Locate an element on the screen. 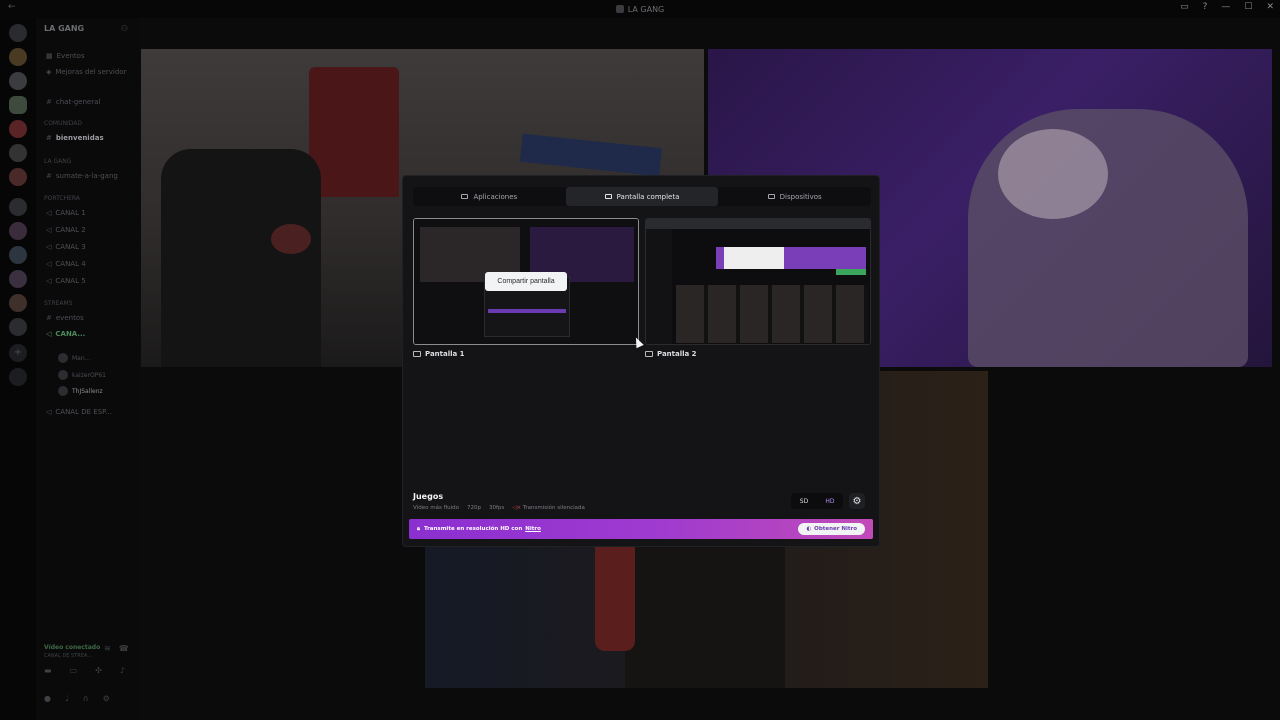 This screenshot has width=1280, height=720. voice-controls: ≋ ☎ is located at coordinates (116, 648).